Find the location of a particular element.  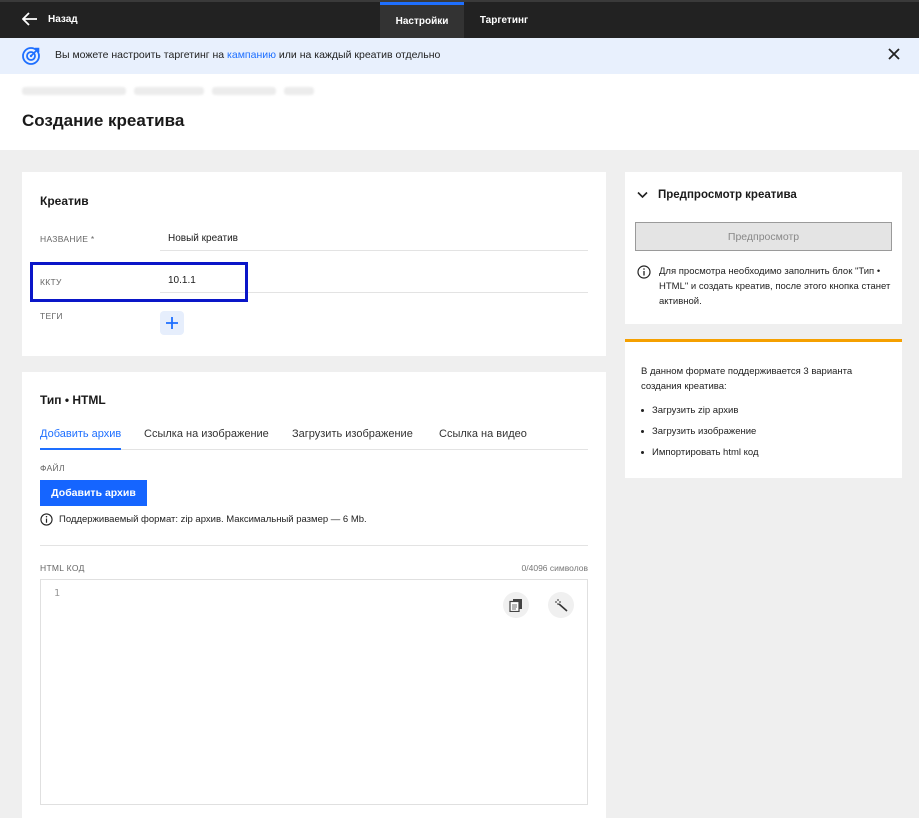

char-counter: 0/4096 символов is located at coordinates (554, 568).